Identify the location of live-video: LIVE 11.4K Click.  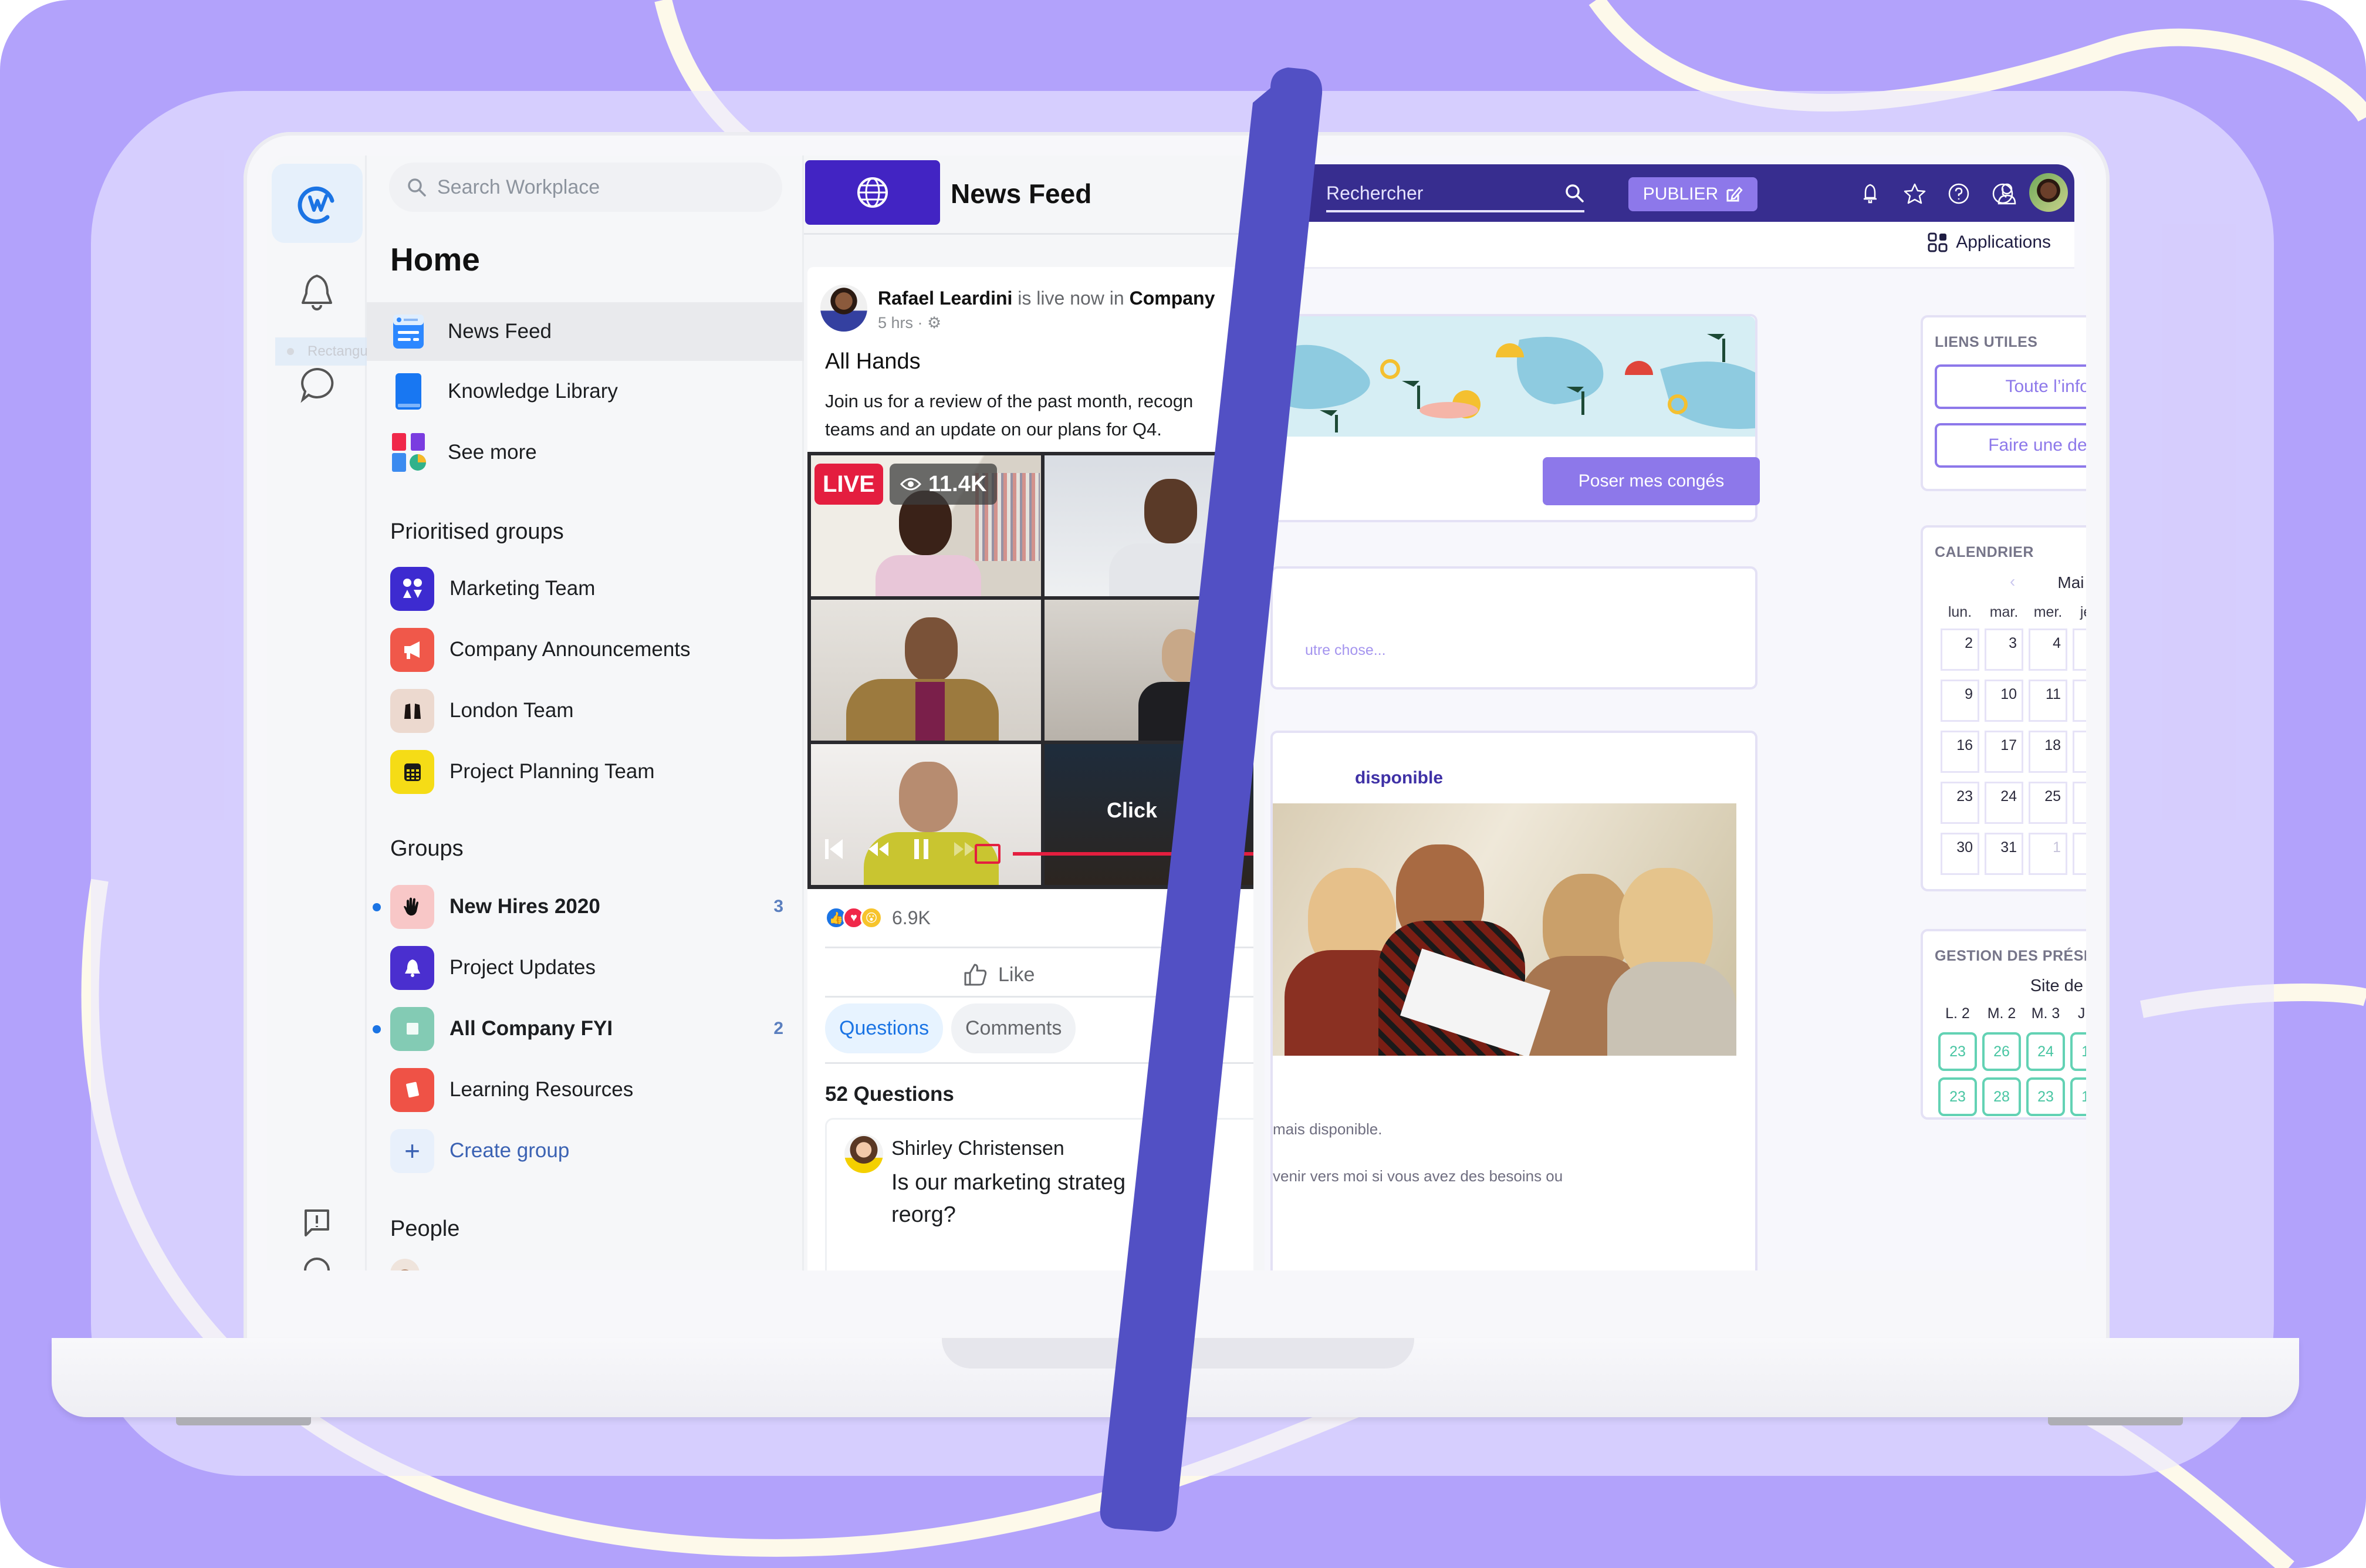
(1030, 670).